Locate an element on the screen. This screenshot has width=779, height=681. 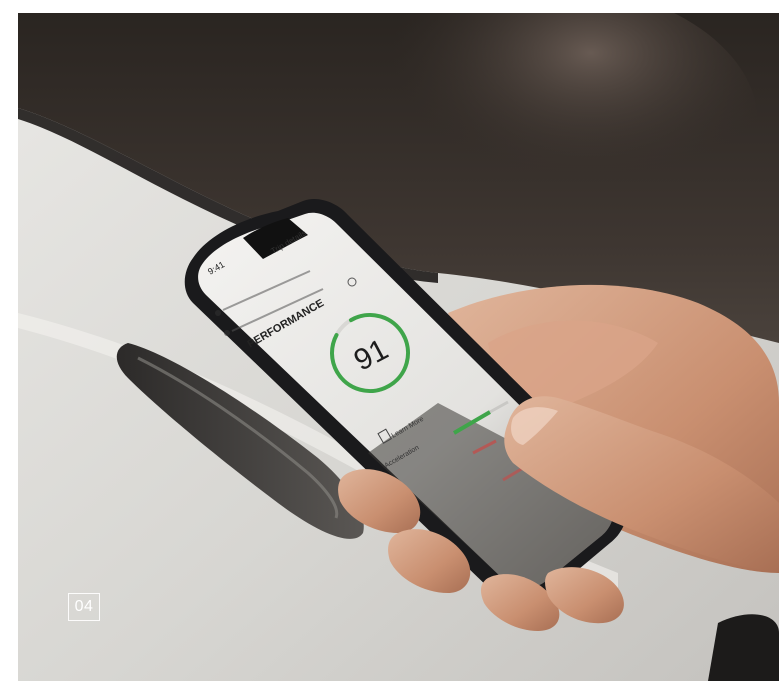
slide-number-badge: 04 is located at coordinates (84, 607).